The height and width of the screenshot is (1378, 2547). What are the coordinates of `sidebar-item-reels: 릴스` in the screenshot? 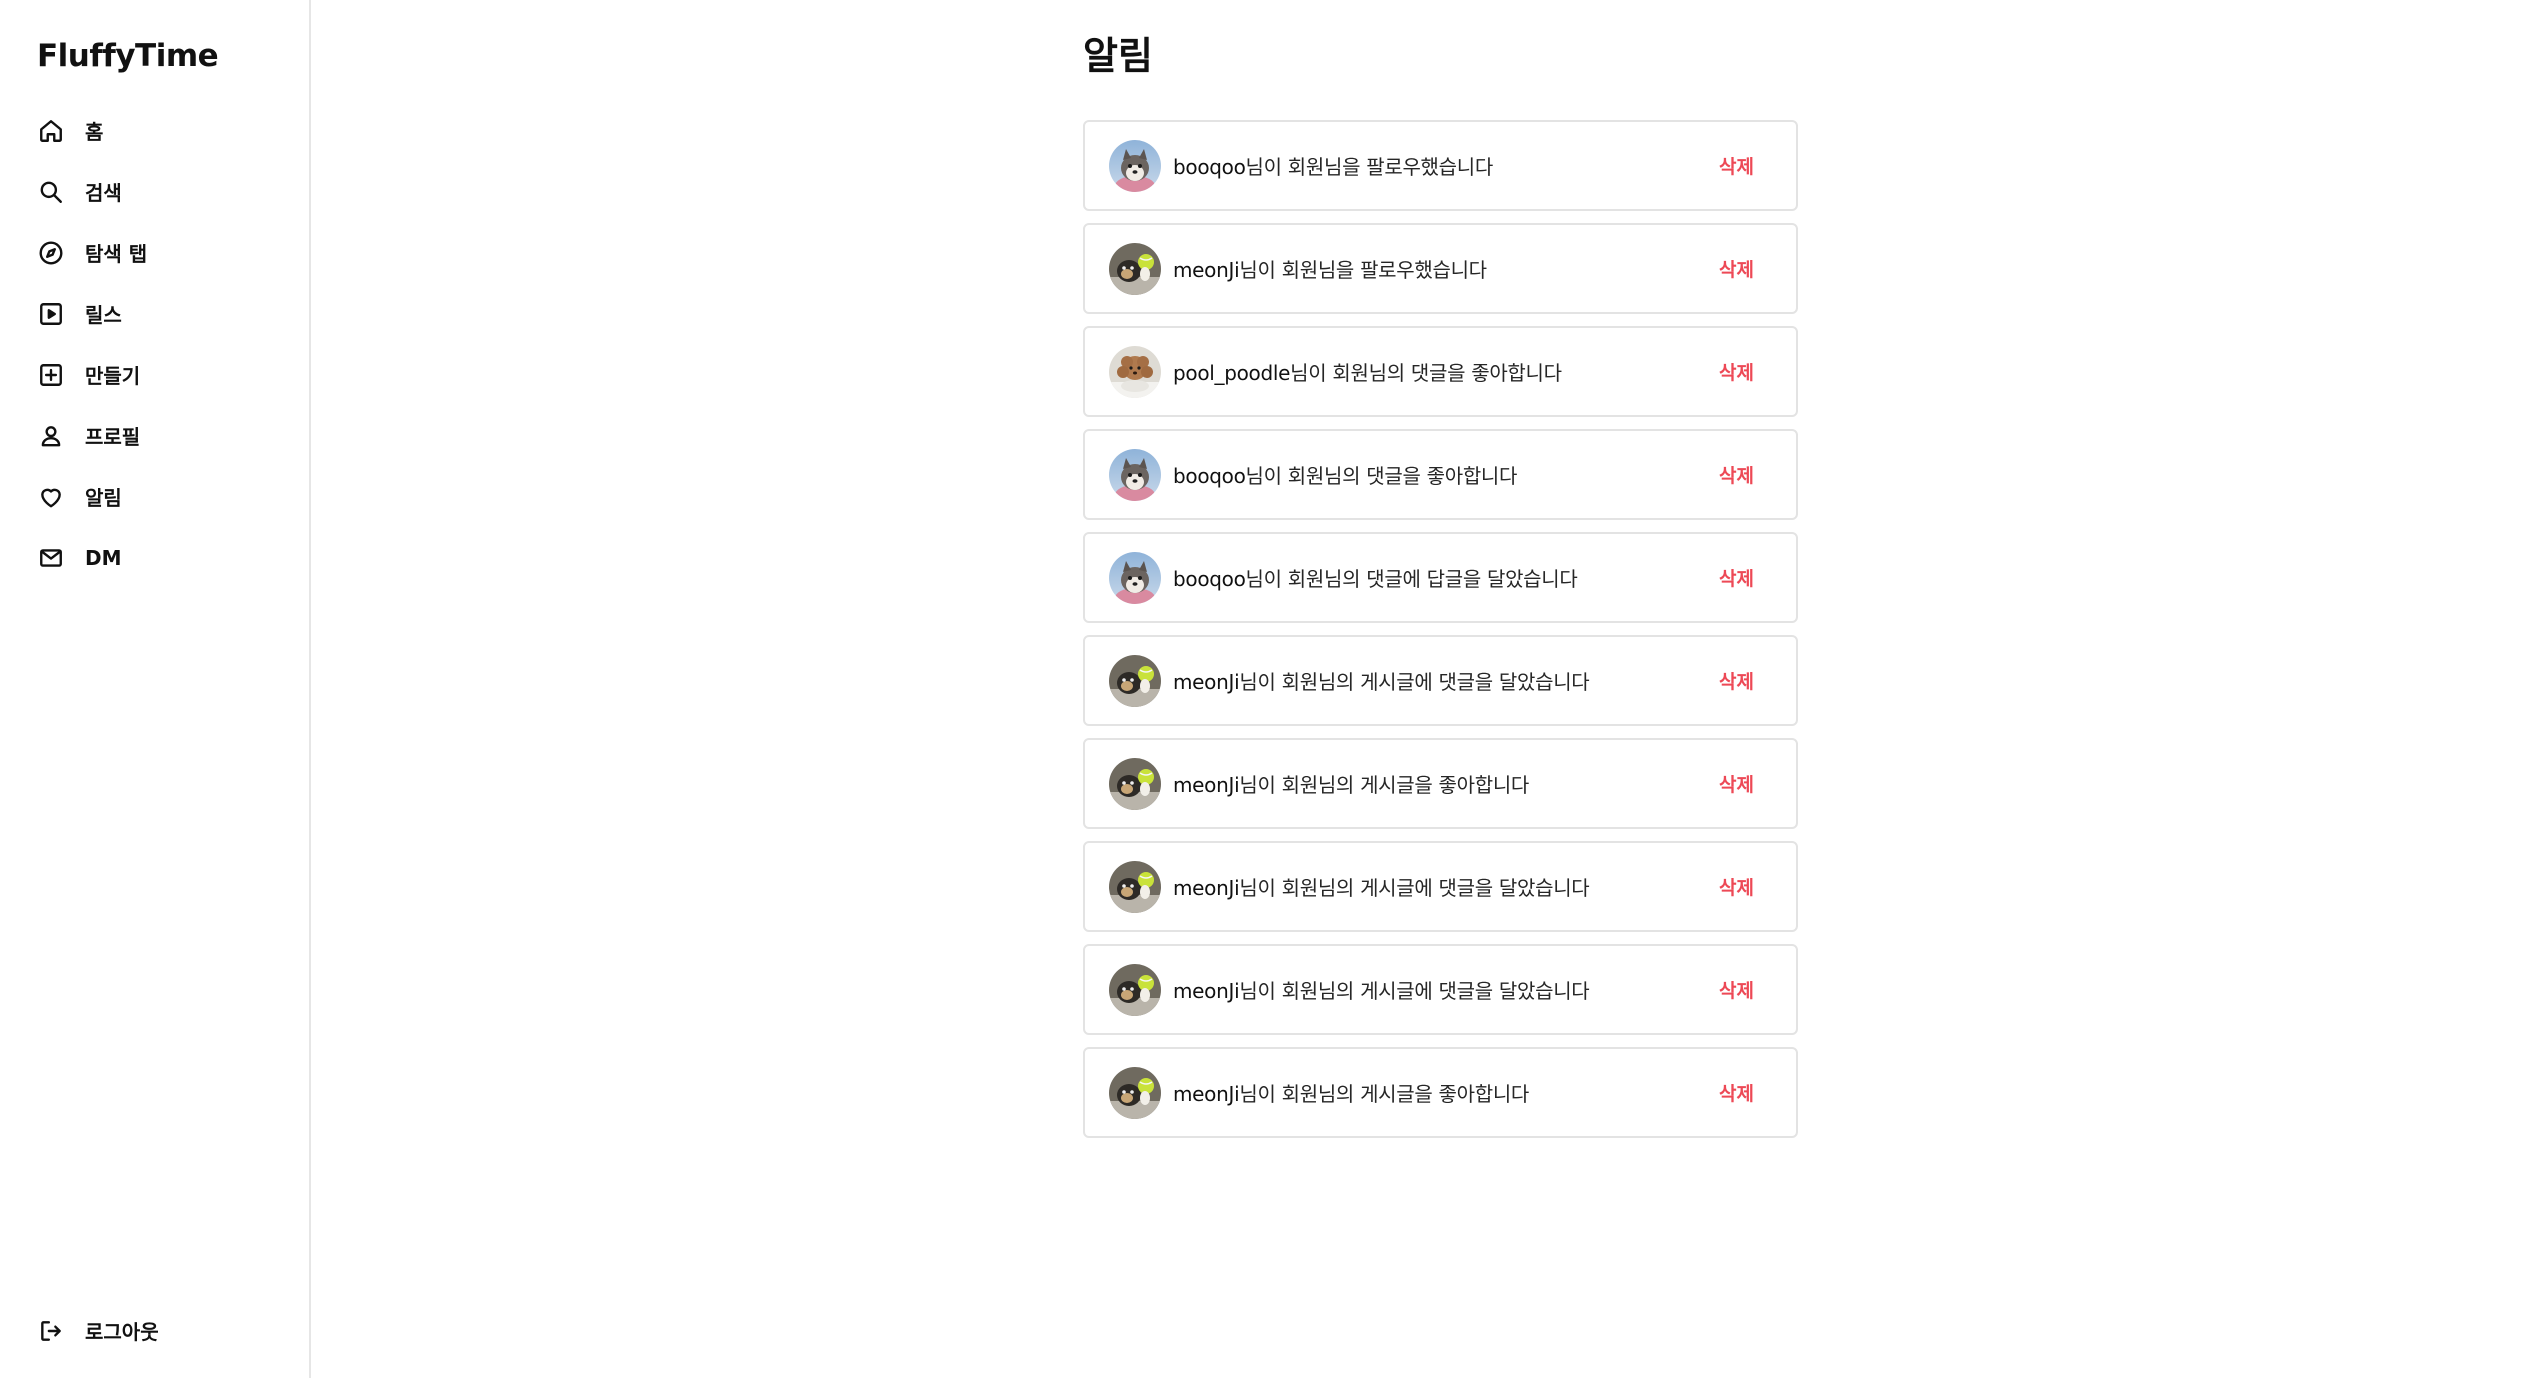 It's located at (167, 313).